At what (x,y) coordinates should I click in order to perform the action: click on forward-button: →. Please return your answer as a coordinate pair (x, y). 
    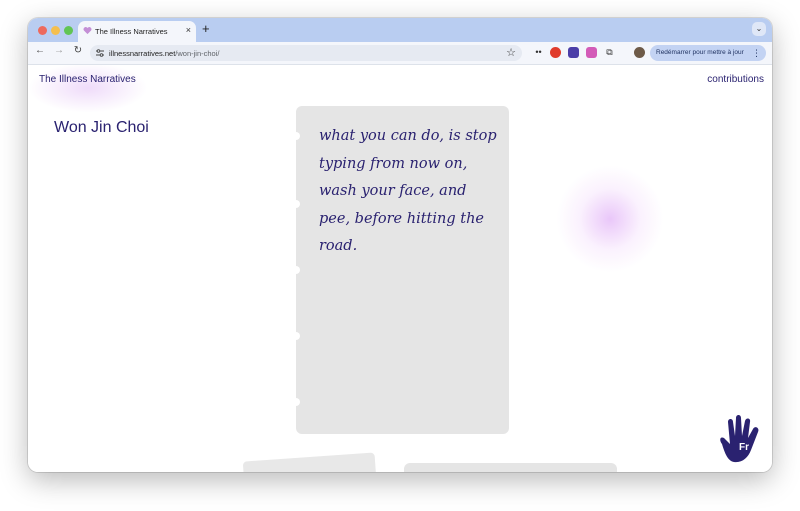
    Looking at the image, I should click on (59, 50).